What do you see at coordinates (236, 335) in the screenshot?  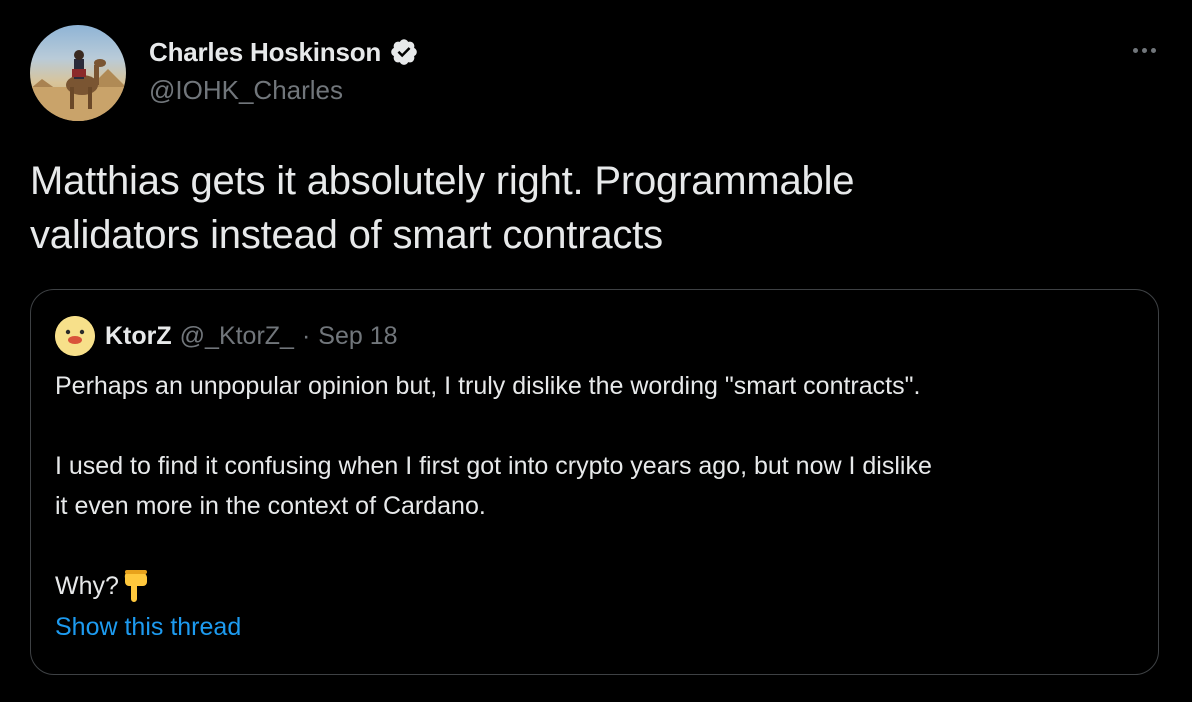 I see `quoted-author-handle: @_KtorZ_` at bounding box center [236, 335].